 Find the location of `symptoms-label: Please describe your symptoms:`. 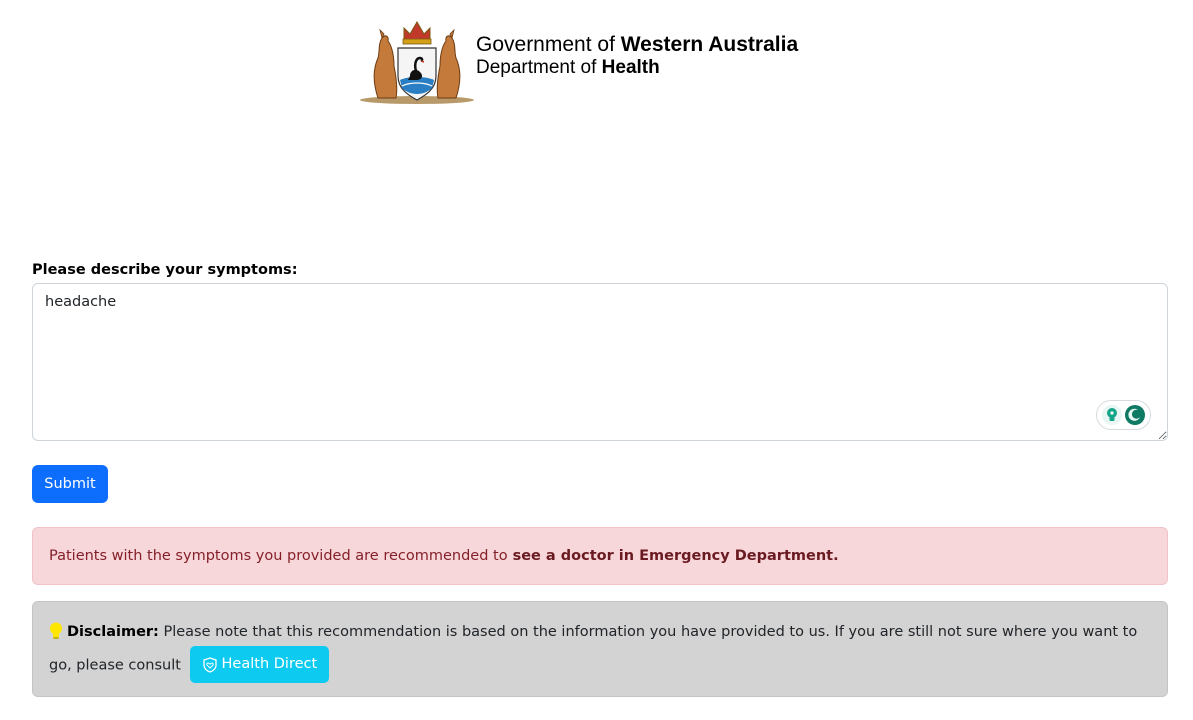

symptoms-label: Please describe your symptoms: is located at coordinates (165, 270).